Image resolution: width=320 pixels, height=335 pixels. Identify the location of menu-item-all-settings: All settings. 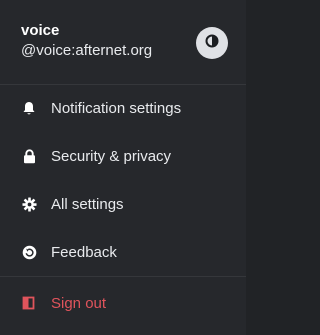
(123, 204).